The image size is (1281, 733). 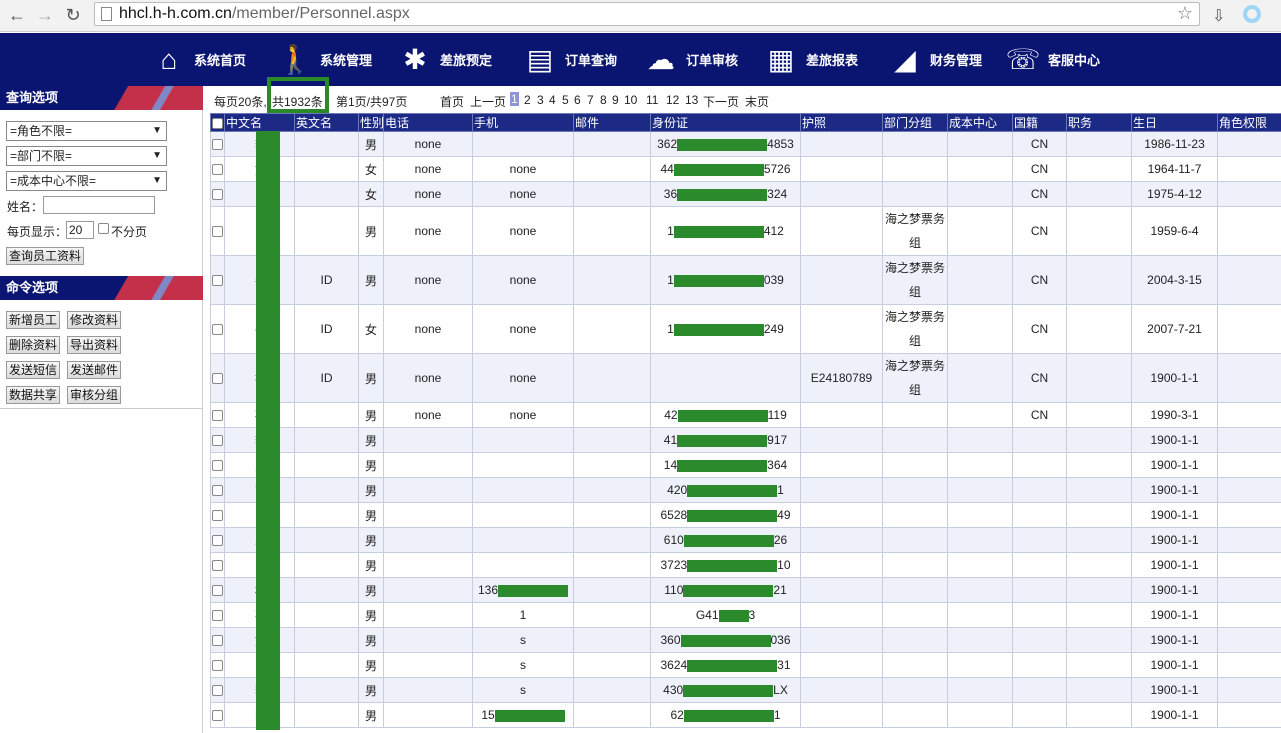 What do you see at coordinates (745, 329) in the screenshot?
I see `table-row: 牛埔ID女nonenone1249海之梦票务组CN2007-7-21` at bounding box center [745, 329].